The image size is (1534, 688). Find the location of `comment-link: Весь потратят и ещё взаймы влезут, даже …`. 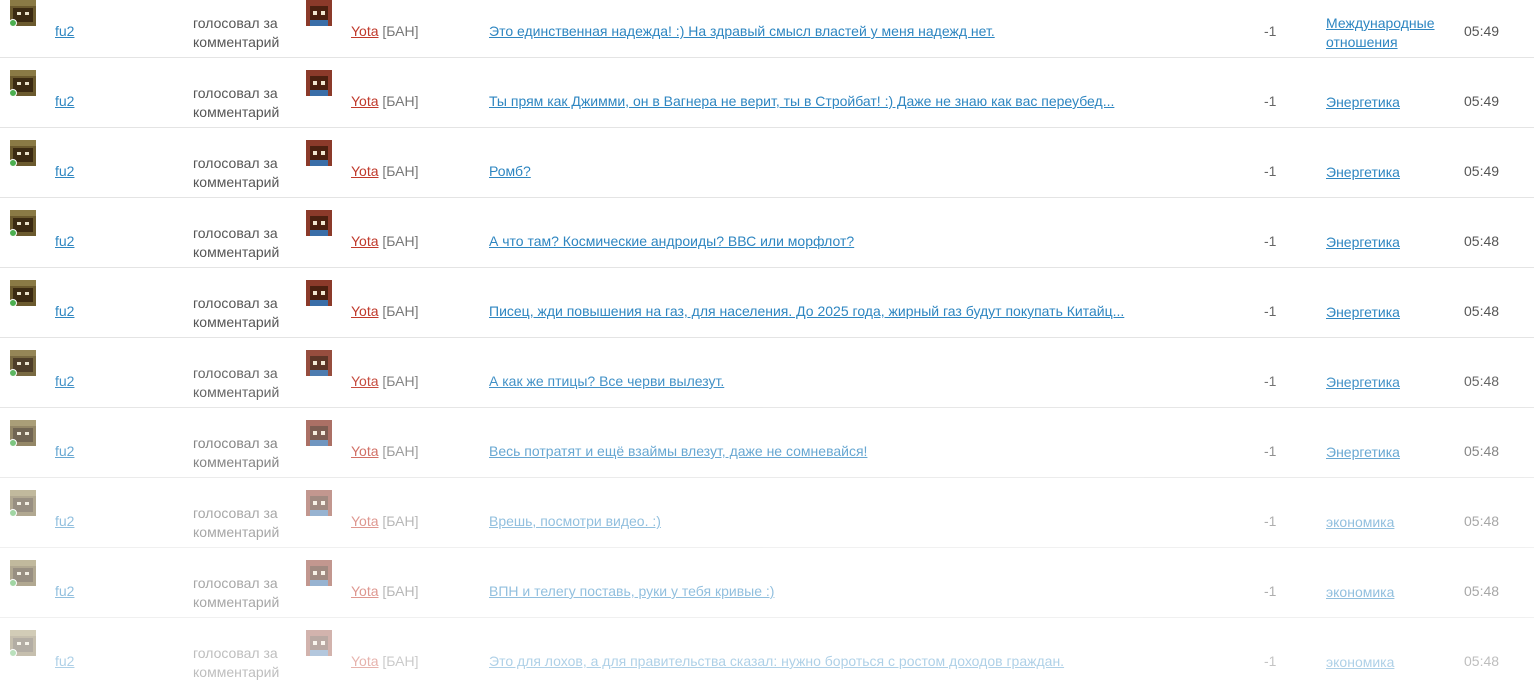

comment-link: Весь потратят и ещё взаймы влезут, даже … is located at coordinates (861, 451).